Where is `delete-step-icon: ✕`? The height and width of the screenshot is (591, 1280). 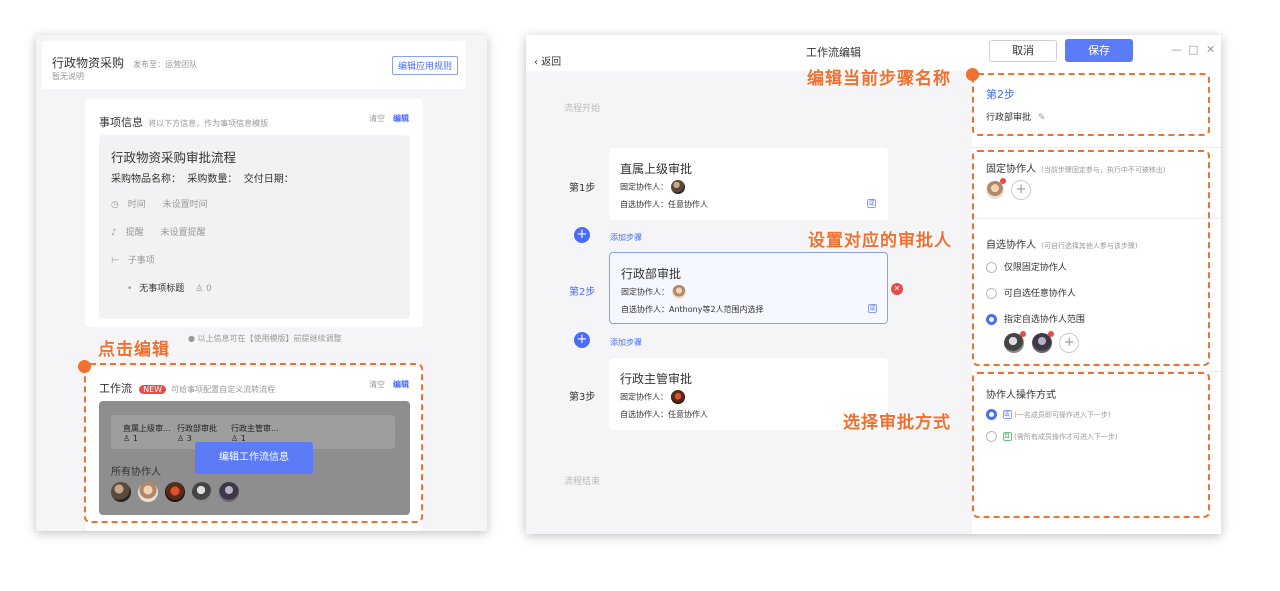
delete-step-icon: ✕ is located at coordinates (897, 289).